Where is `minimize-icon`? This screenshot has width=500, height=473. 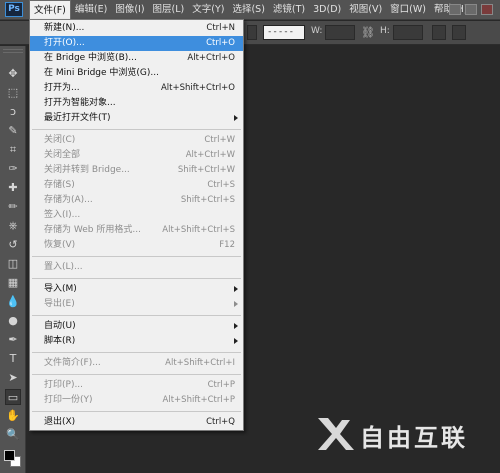
minimize-icon is located at coordinates (455, 9).